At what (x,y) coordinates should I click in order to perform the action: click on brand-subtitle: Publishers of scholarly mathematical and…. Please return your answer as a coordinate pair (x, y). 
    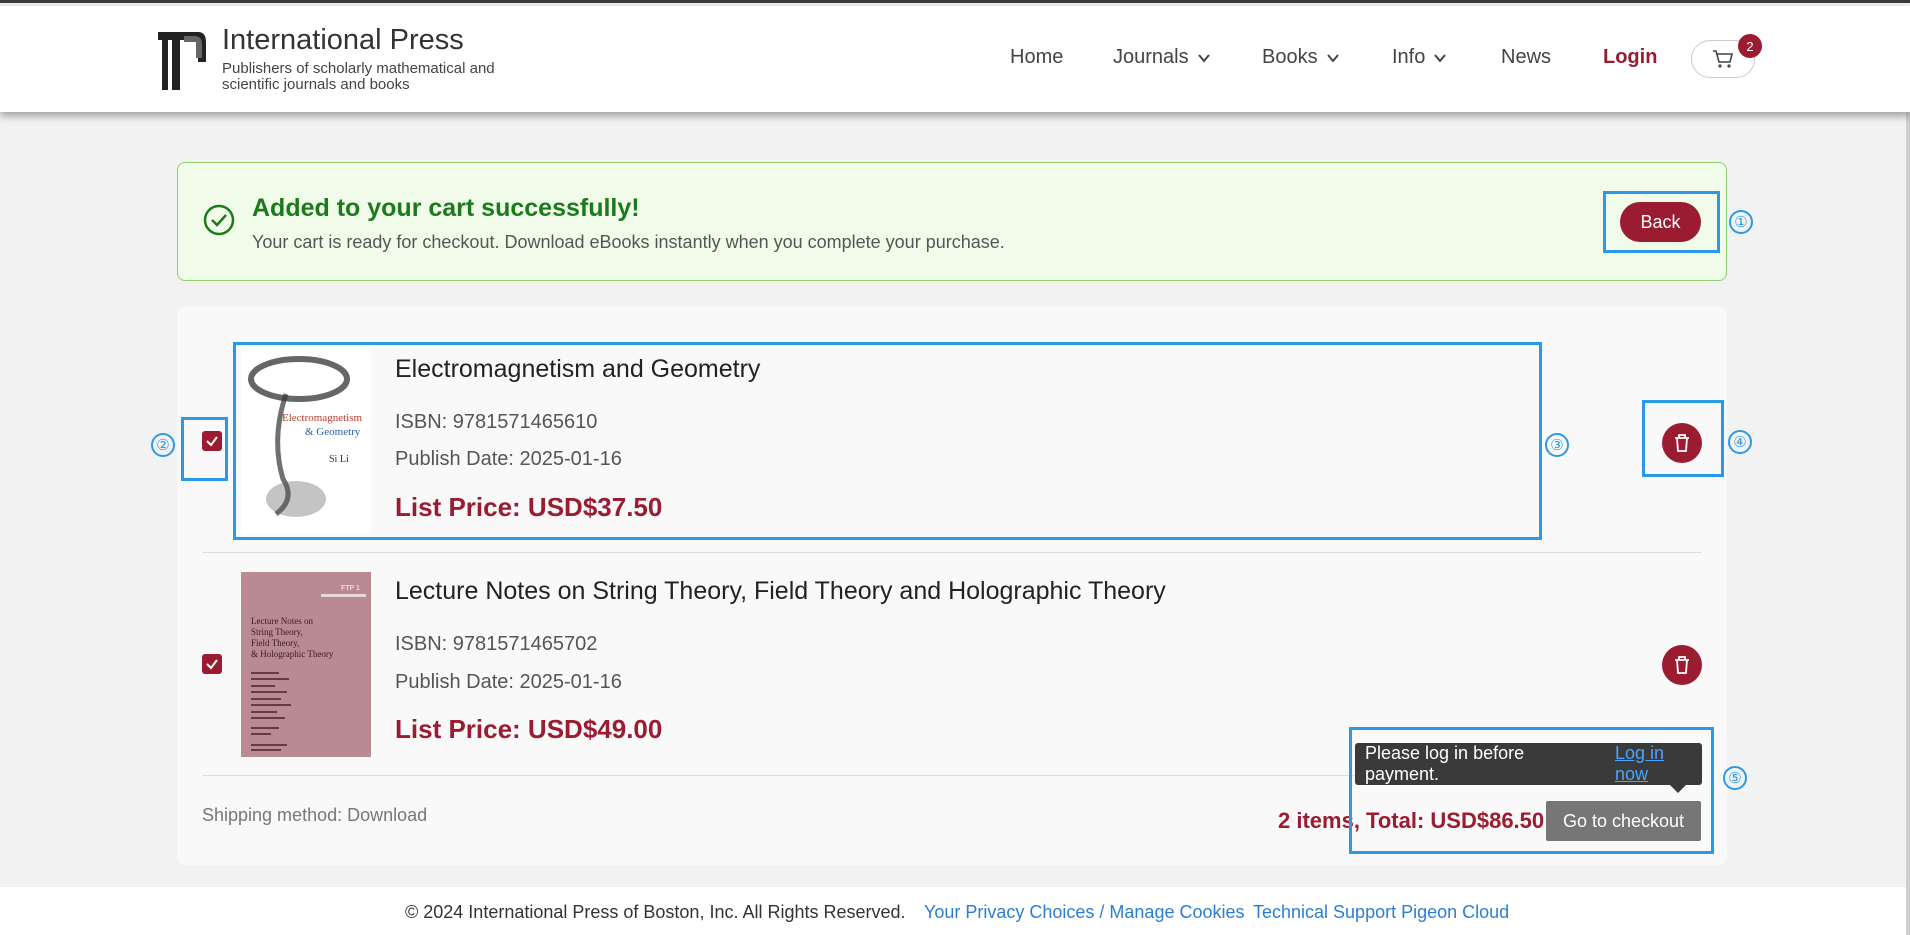
    Looking at the image, I should click on (358, 76).